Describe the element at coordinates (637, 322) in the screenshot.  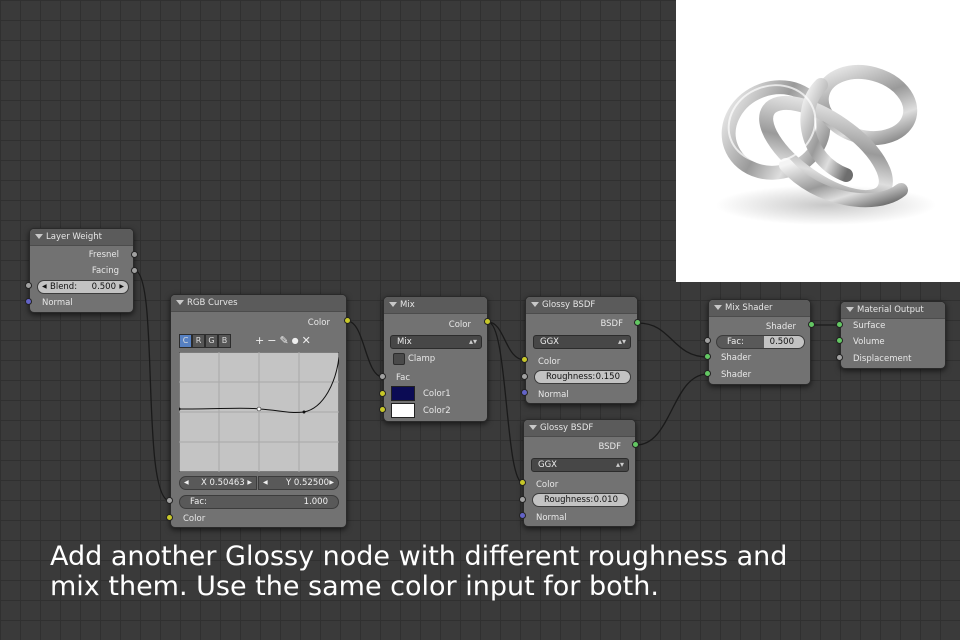
I see `glossy1-bsdf-output-socket` at that location.